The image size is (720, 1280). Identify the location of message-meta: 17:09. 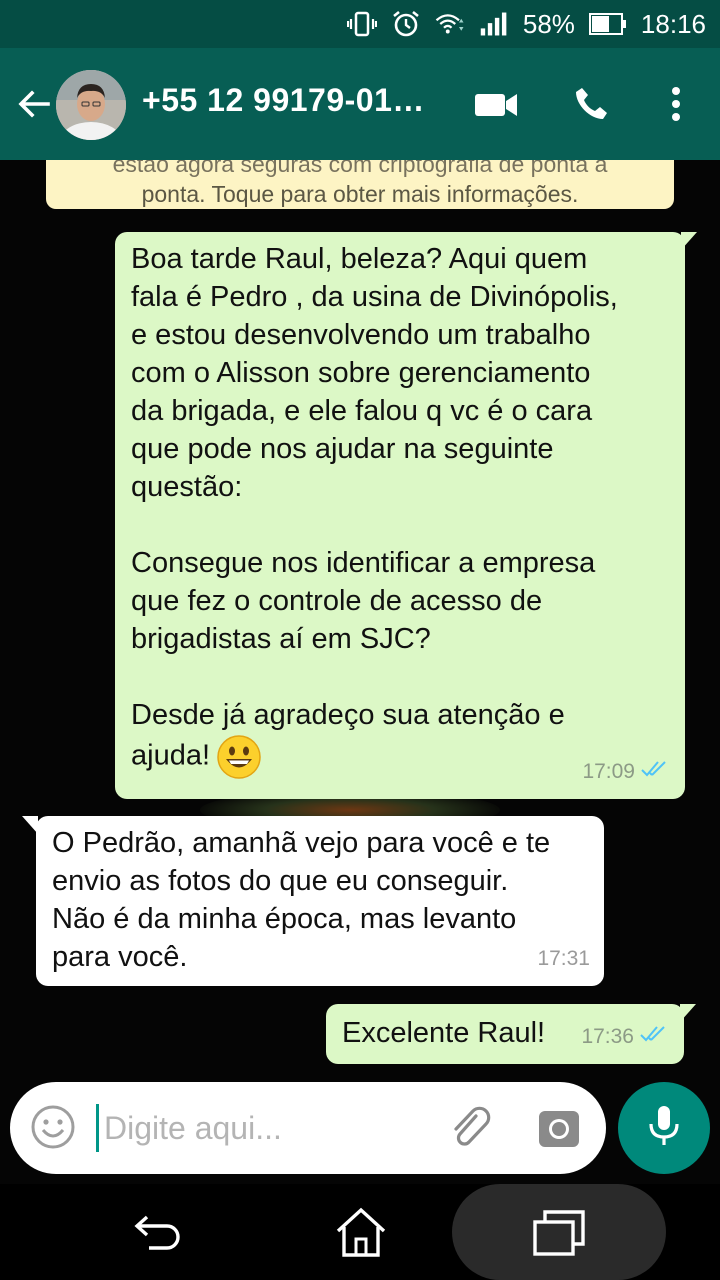
(626, 772).